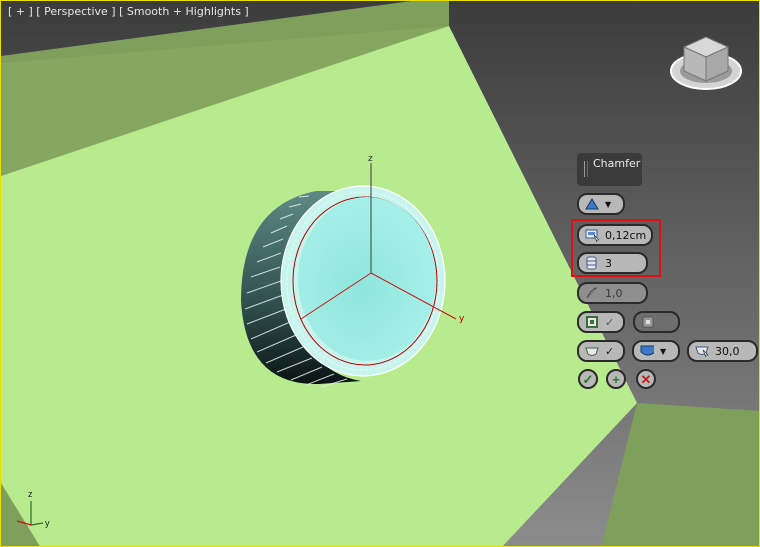 Image resolution: width=760 pixels, height=547 pixels. I want to click on smooth-threshold-icon, so click(702, 351).